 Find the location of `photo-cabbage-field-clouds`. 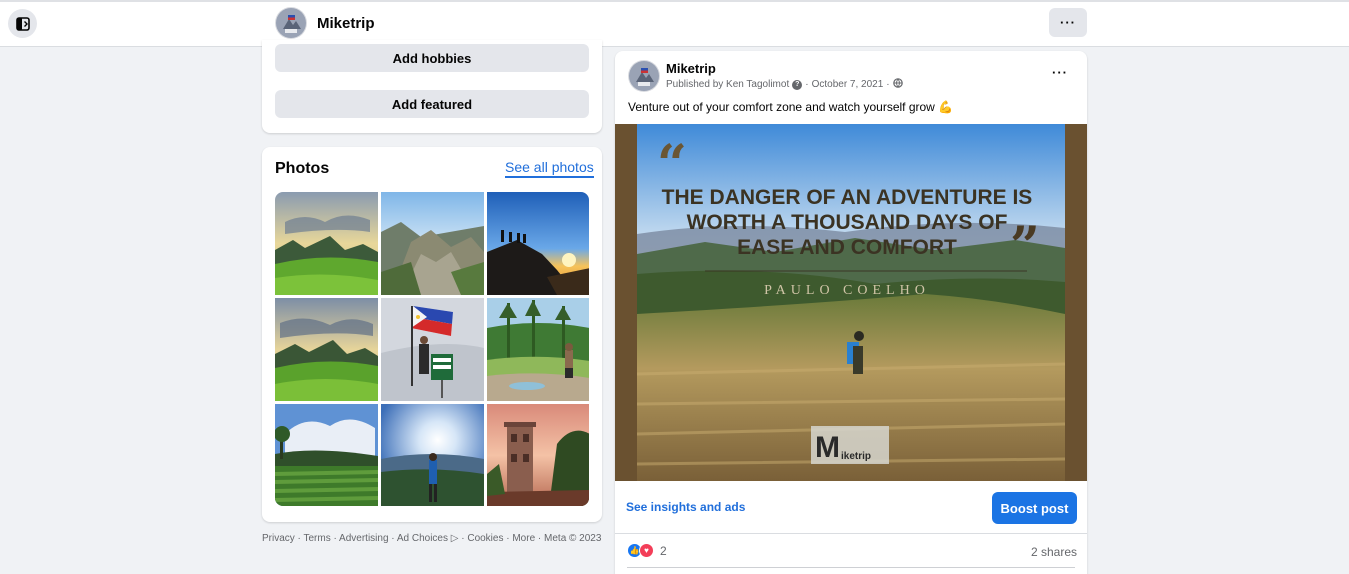

photo-cabbage-field-clouds is located at coordinates (326, 455).